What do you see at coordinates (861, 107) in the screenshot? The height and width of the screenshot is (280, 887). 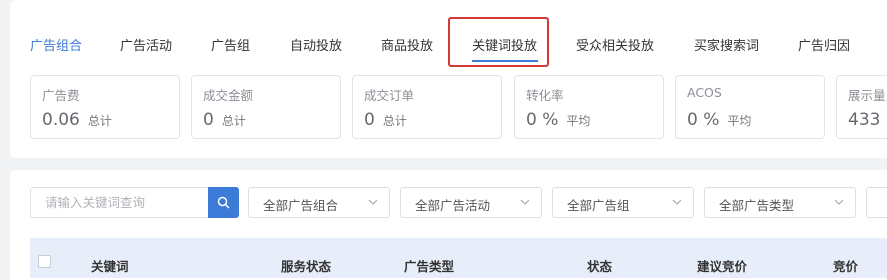 I see `metric-impressions: 展示量 433` at bounding box center [861, 107].